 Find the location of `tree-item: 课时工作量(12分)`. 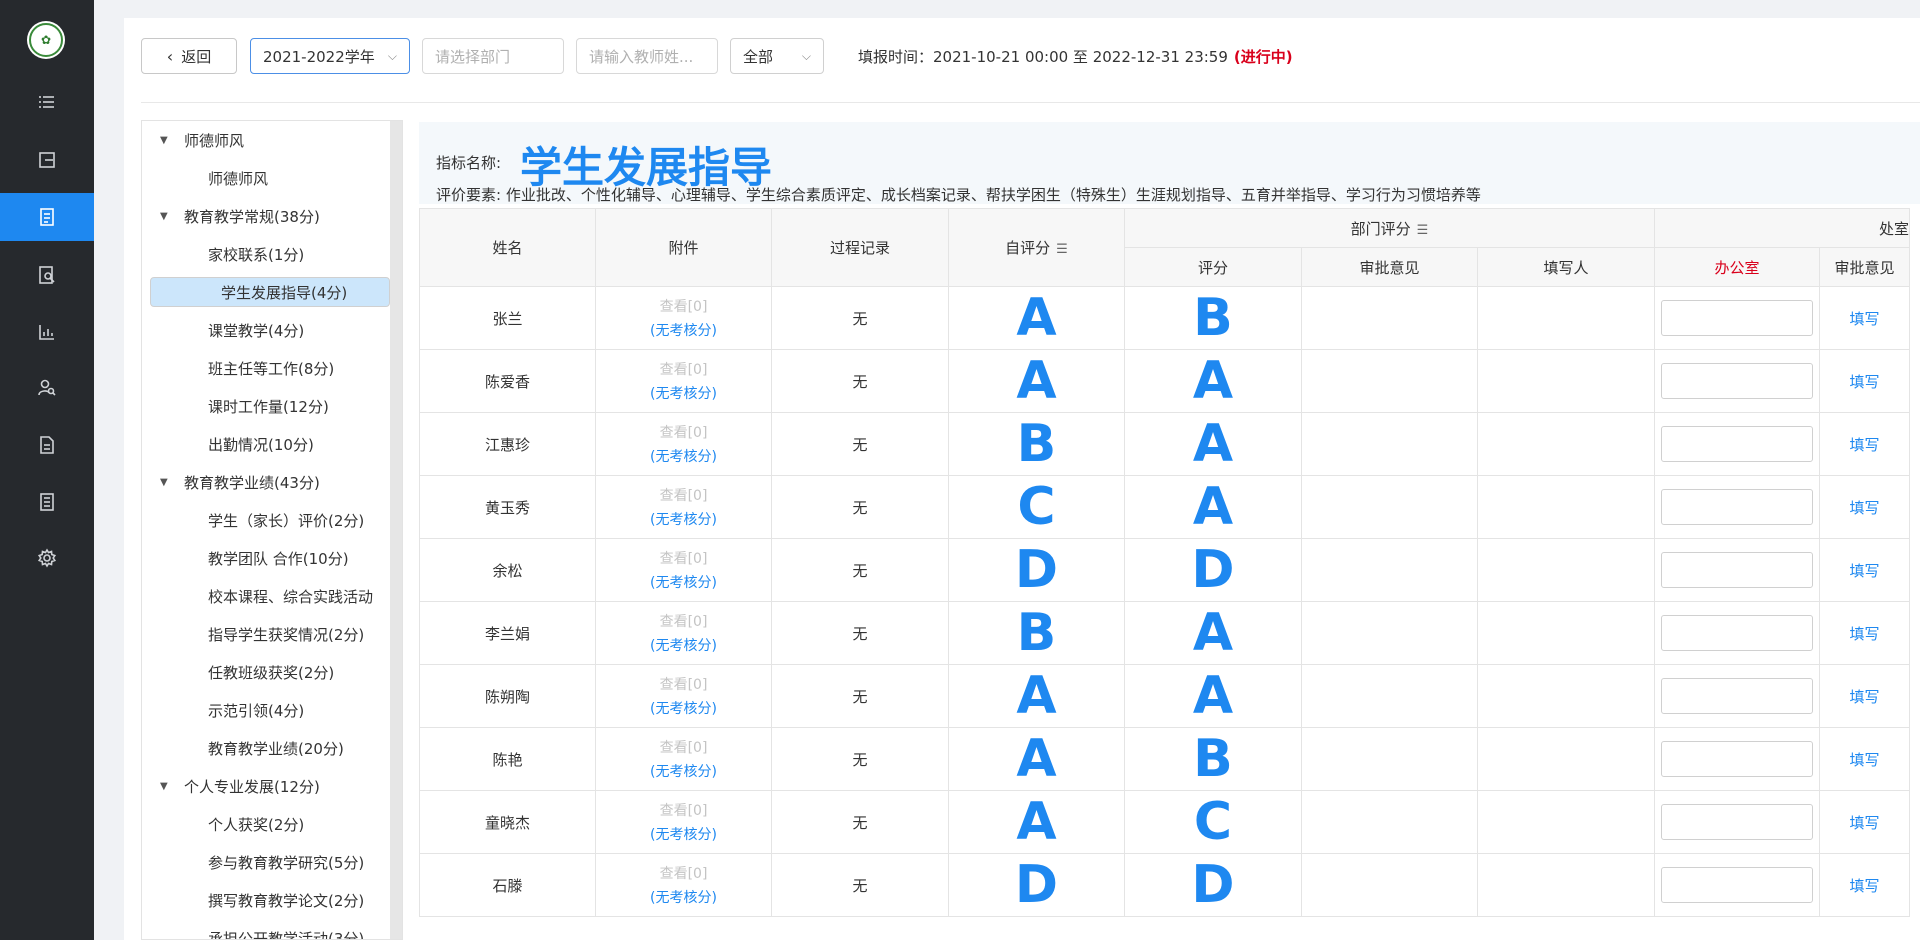

tree-item: 课时工作量(12分) is located at coordinates (266, 406).